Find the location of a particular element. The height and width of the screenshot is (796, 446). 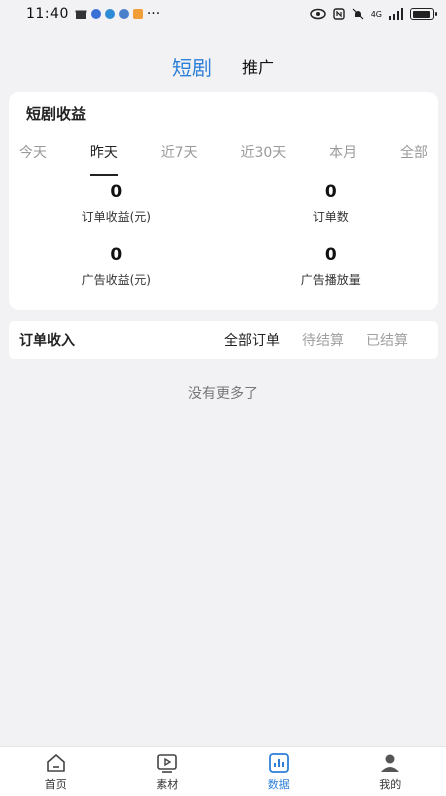

income-stats: 0 订单收益(元) 0 订单数 0 广告收益(元) 0 广告播放量 is located at coordinates (223, 235).